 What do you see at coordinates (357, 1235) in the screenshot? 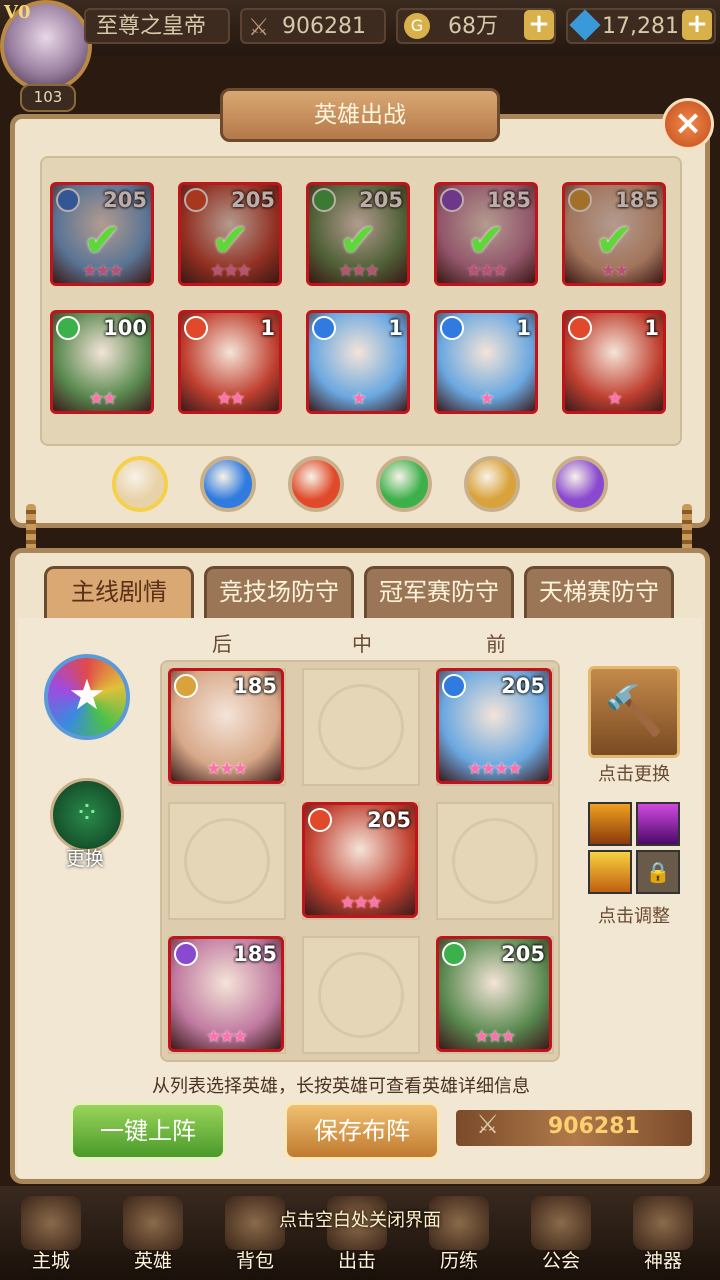
I see `nav-item-4: 出击` at bounding box center [357, 1235].